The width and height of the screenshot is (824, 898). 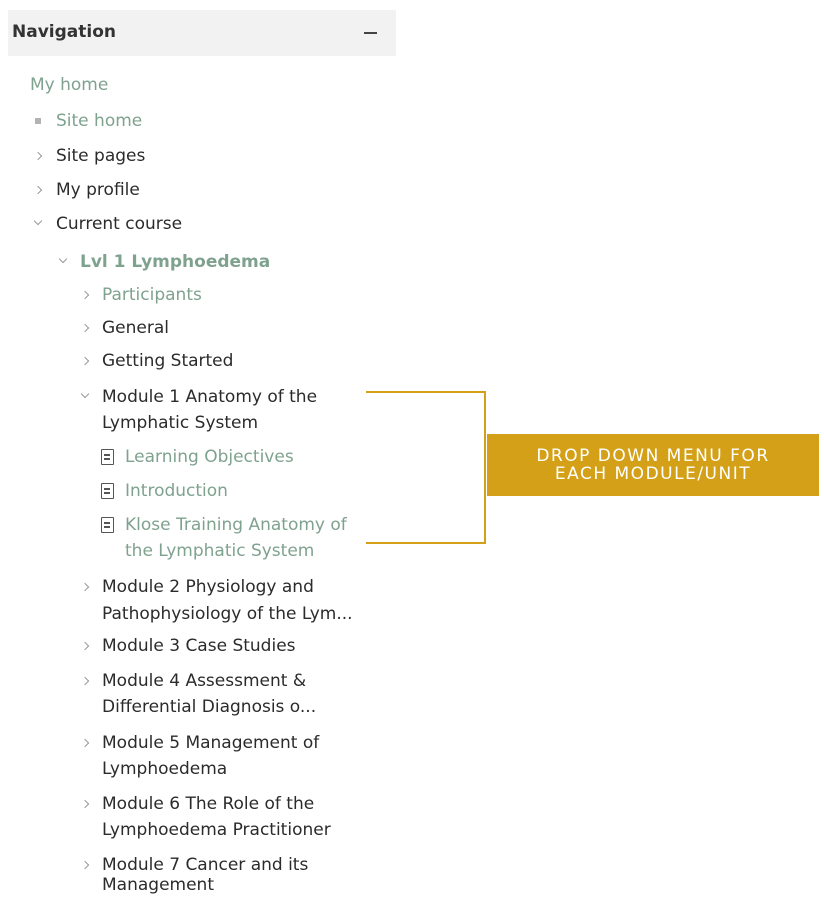 I want to click on collapse-icon, so click(x=372, y=32).